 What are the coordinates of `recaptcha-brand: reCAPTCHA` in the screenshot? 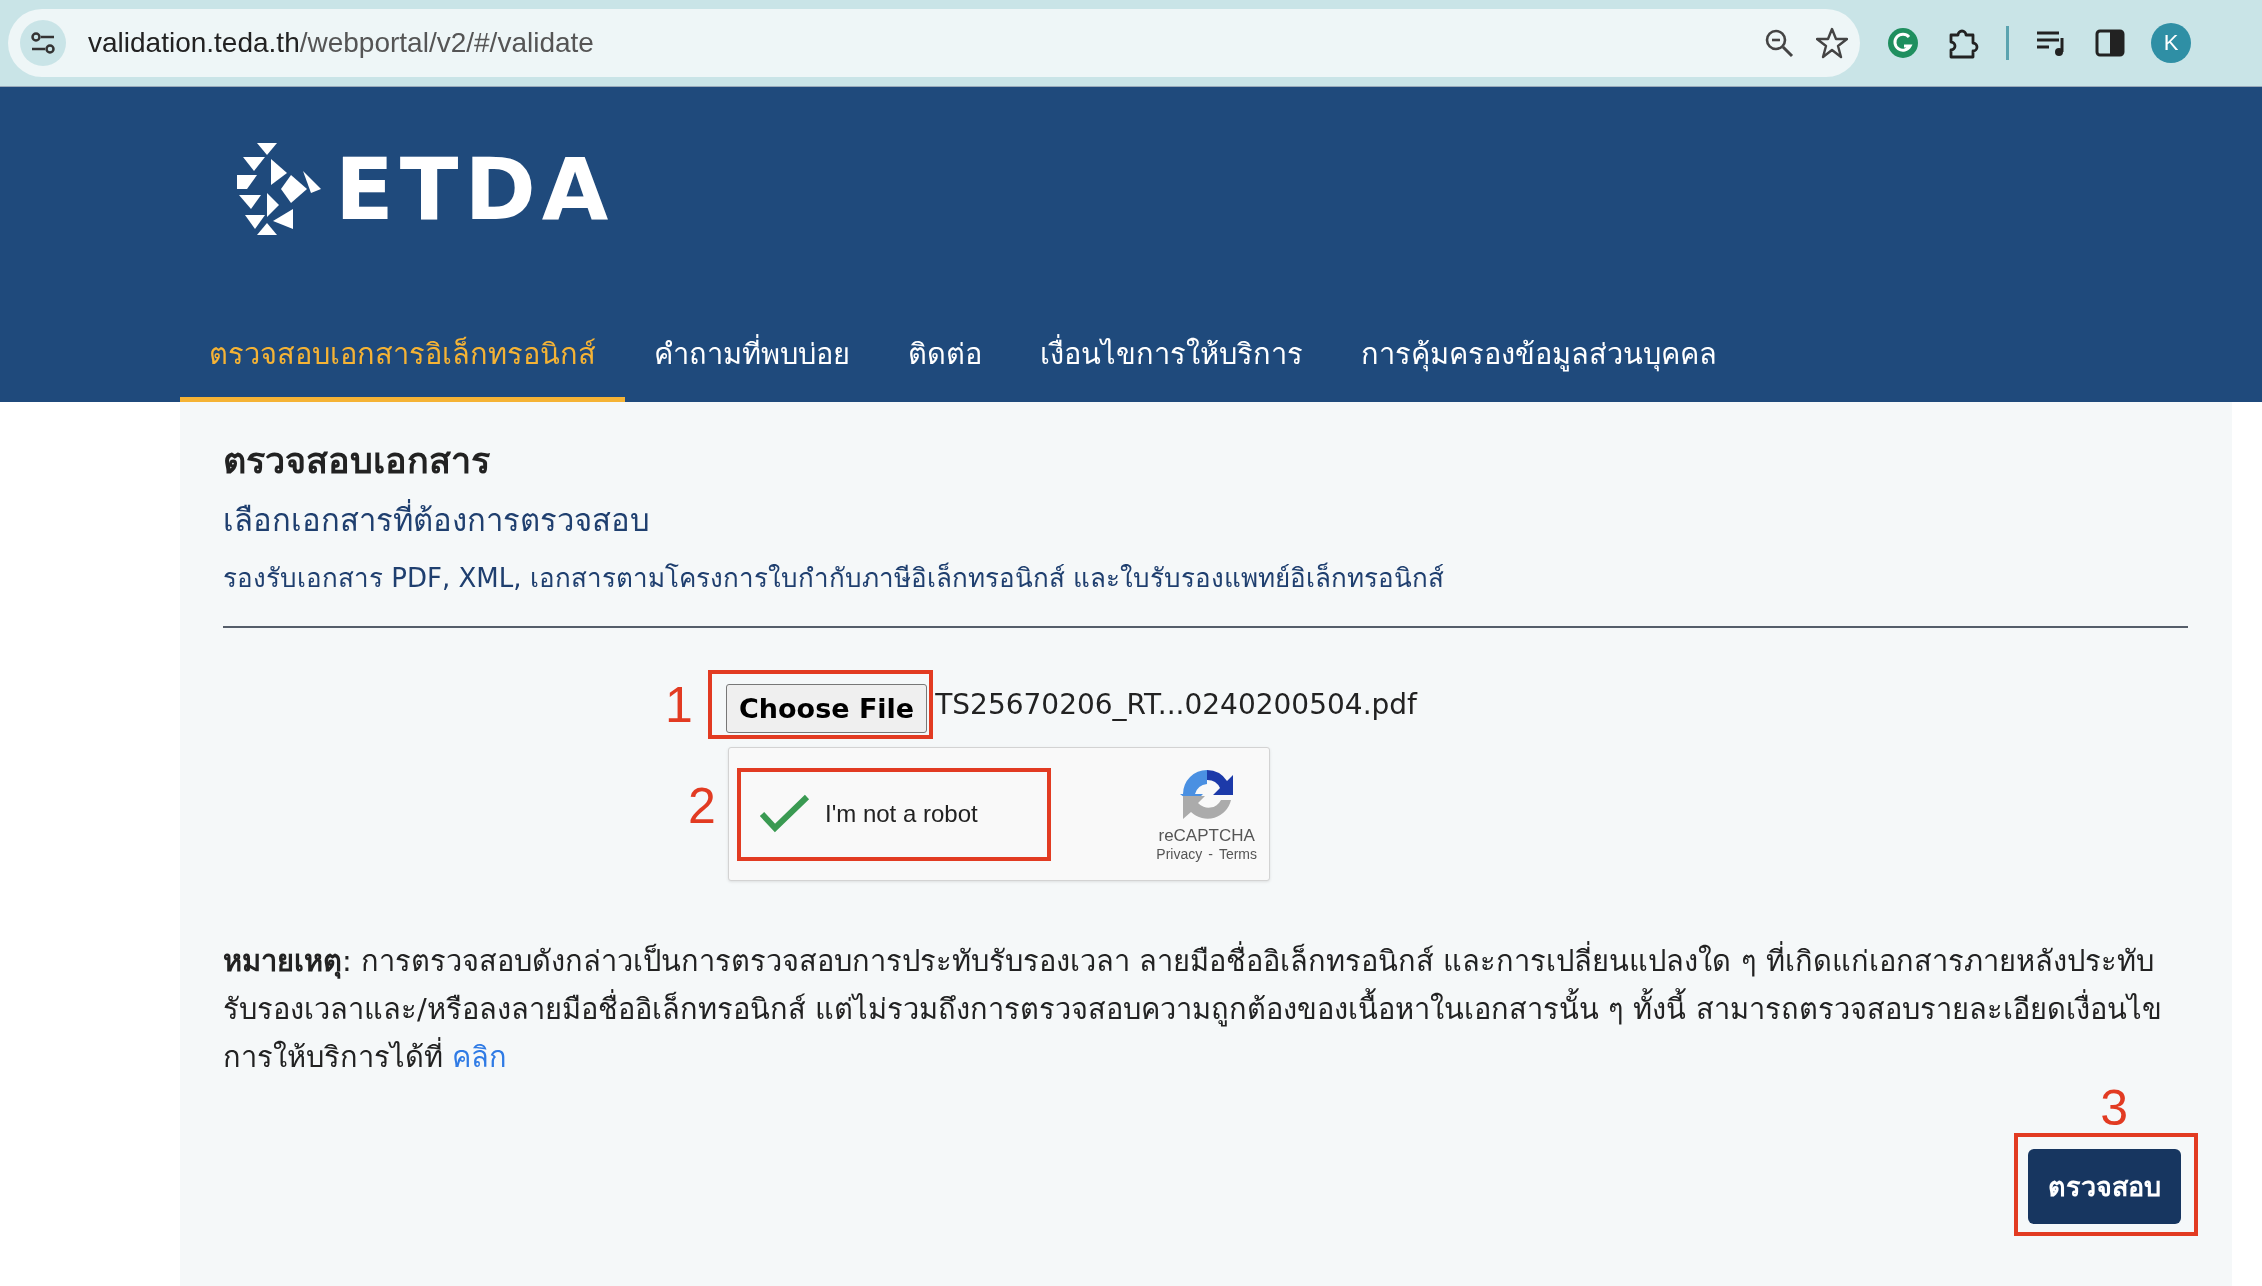 It's located at (1206, 836).